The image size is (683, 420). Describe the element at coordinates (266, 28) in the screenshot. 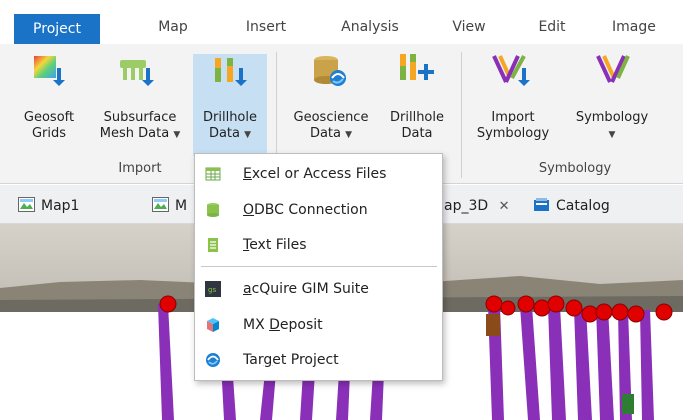

I see `tab-insert: Insert` at that location.